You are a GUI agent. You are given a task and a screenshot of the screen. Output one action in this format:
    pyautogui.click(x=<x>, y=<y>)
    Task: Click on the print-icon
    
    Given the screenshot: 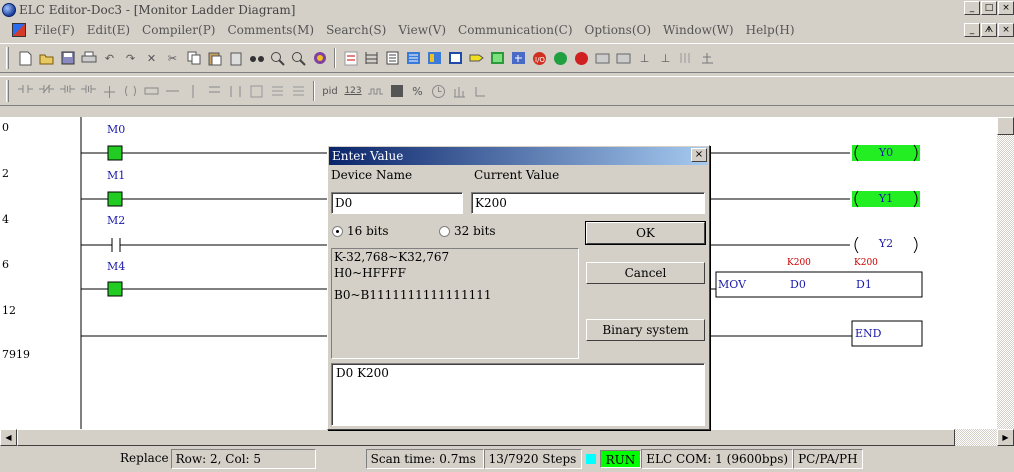 What is the action you would take?
    pyautogui.click(x=88, y=58)
    